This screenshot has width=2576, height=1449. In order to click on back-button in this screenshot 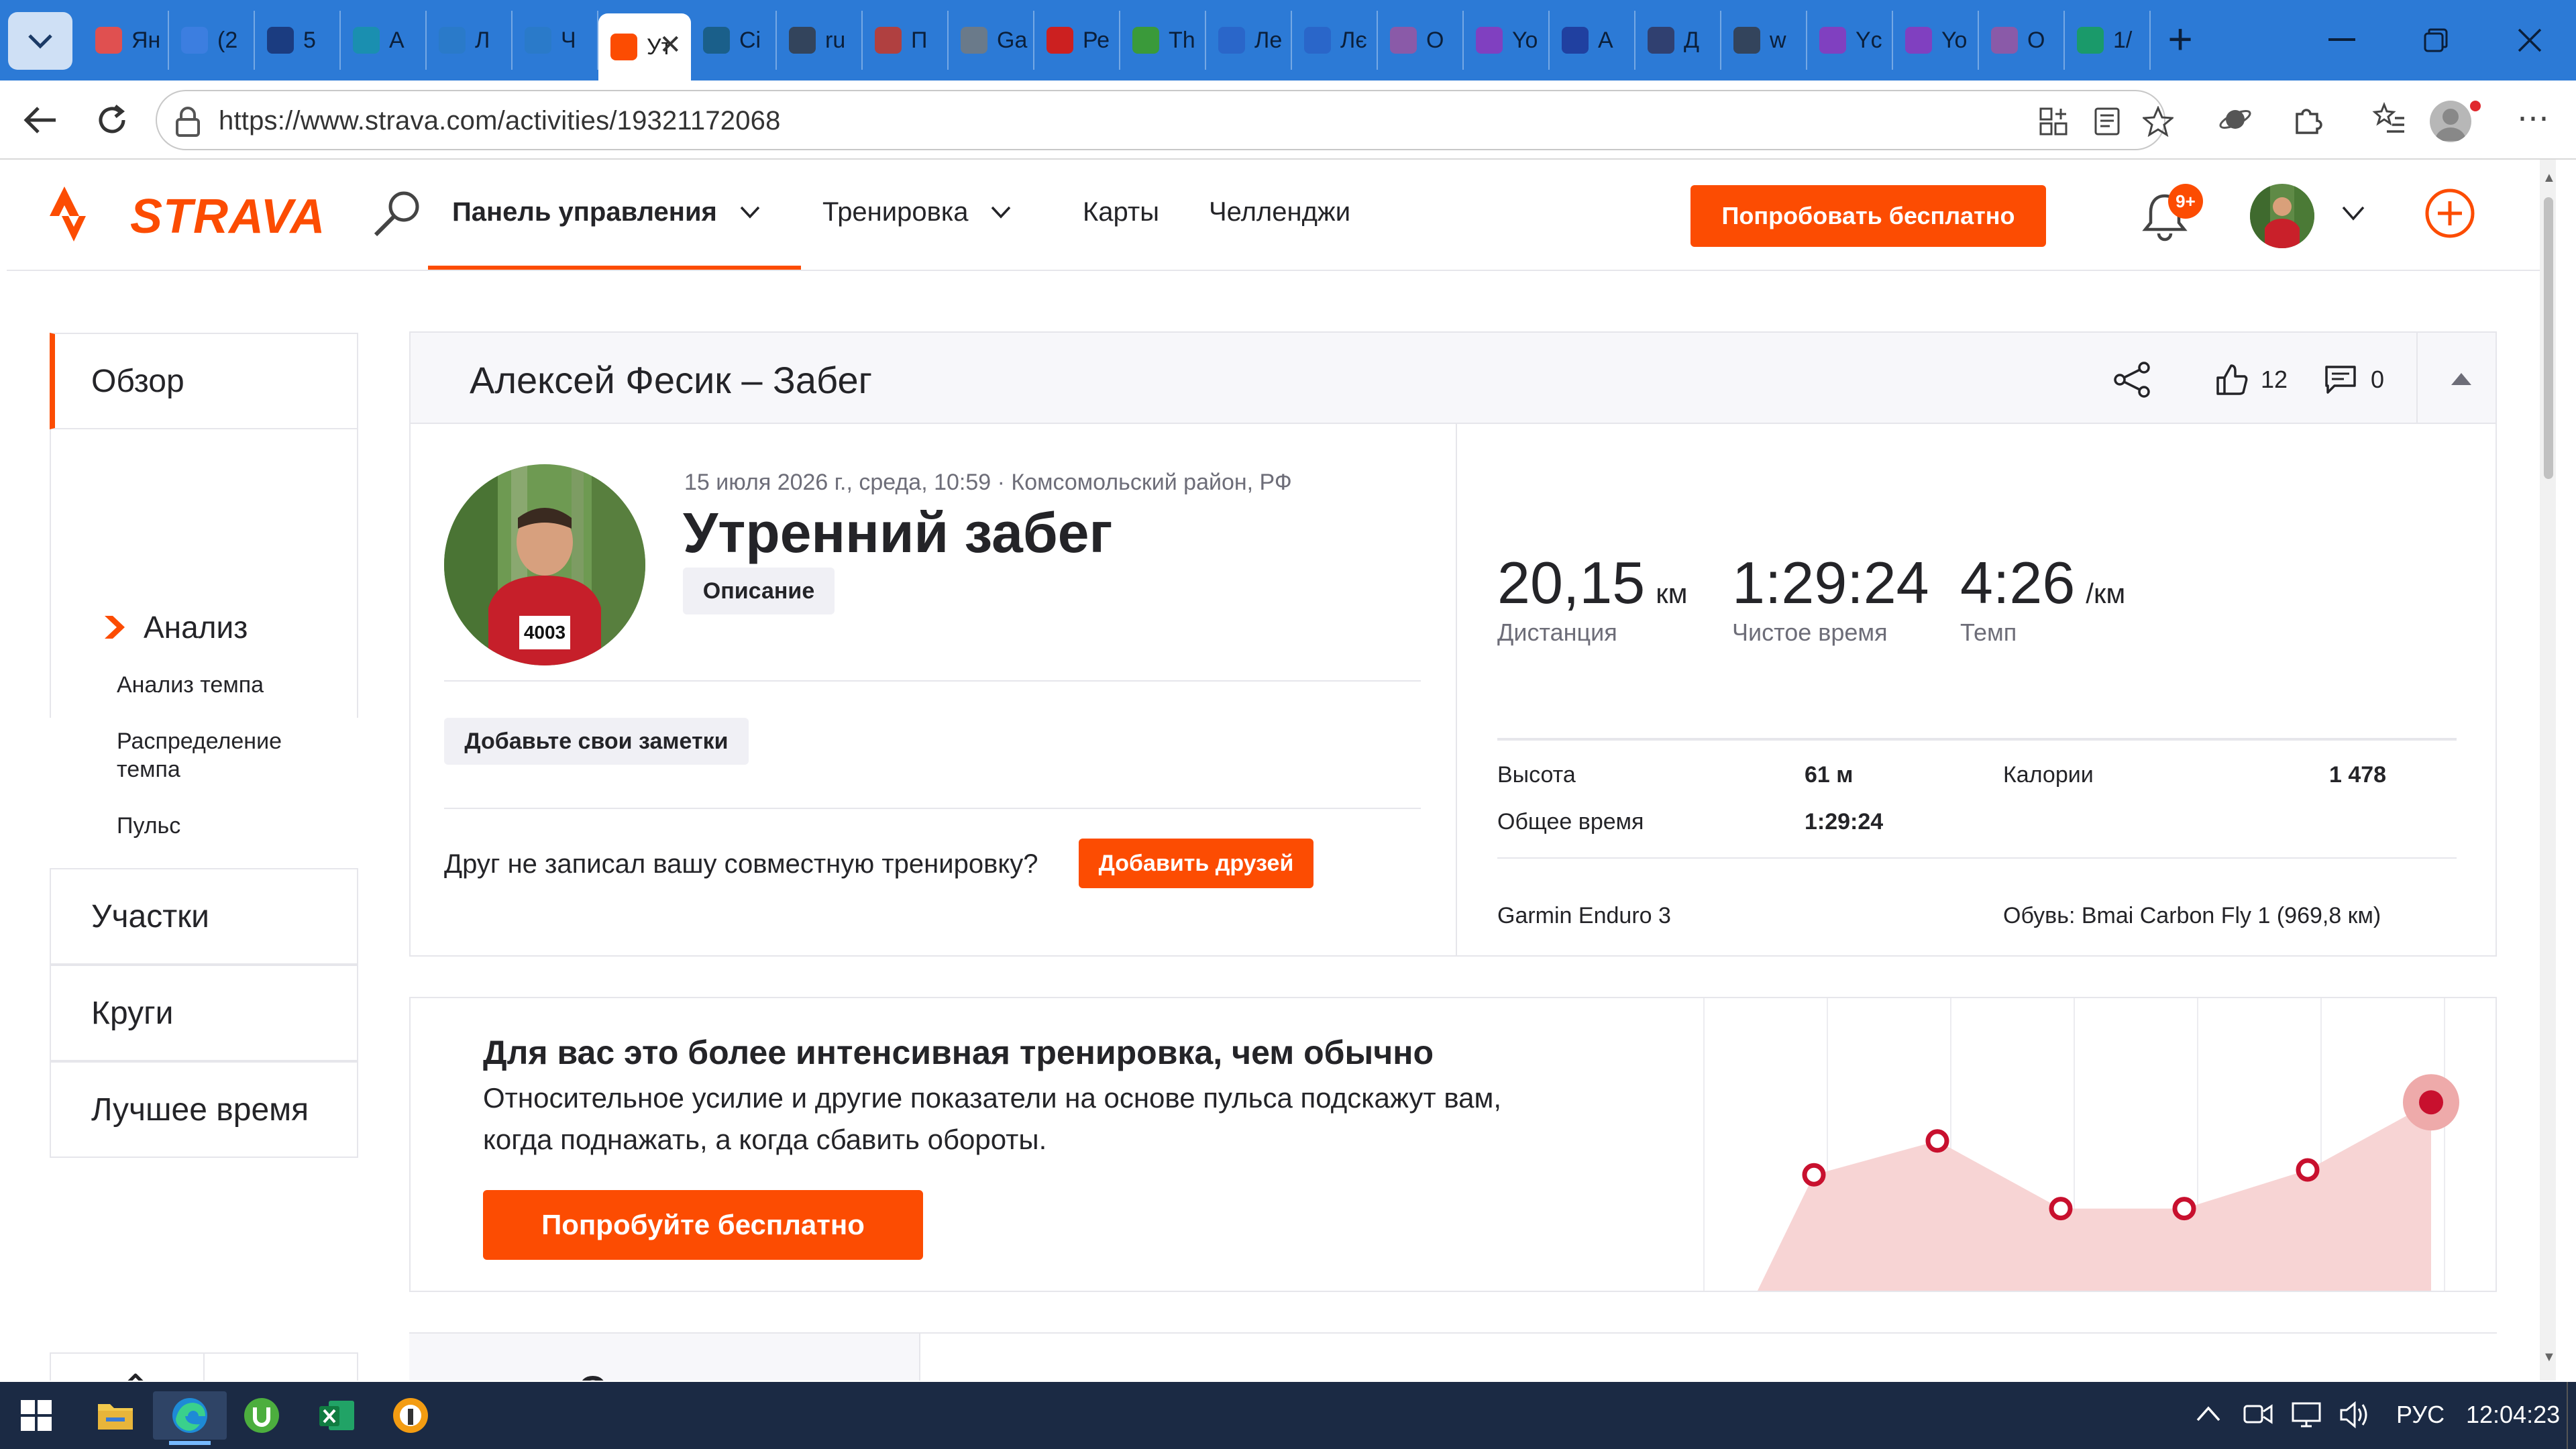, I will do `click(39, 120)`.